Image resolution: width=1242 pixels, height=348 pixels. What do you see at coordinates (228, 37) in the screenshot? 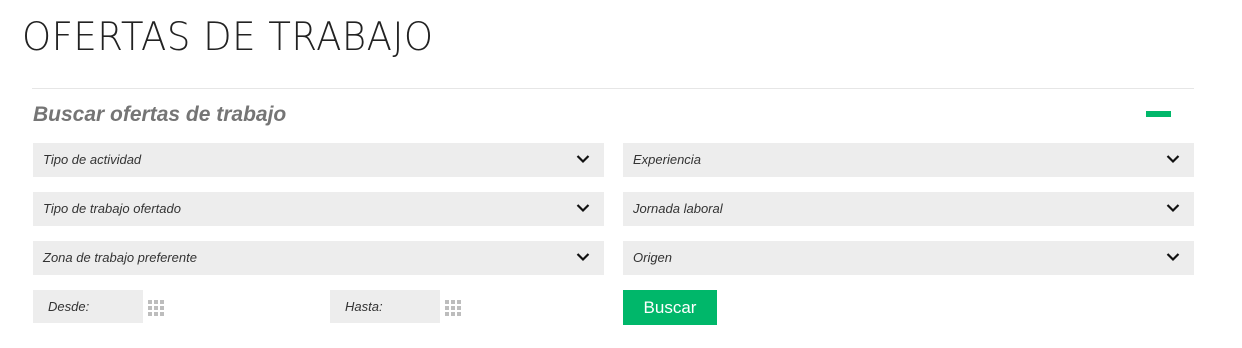
I see `page-title: OFERTAS DE TRABAJO` at bounding box center [228, 37].